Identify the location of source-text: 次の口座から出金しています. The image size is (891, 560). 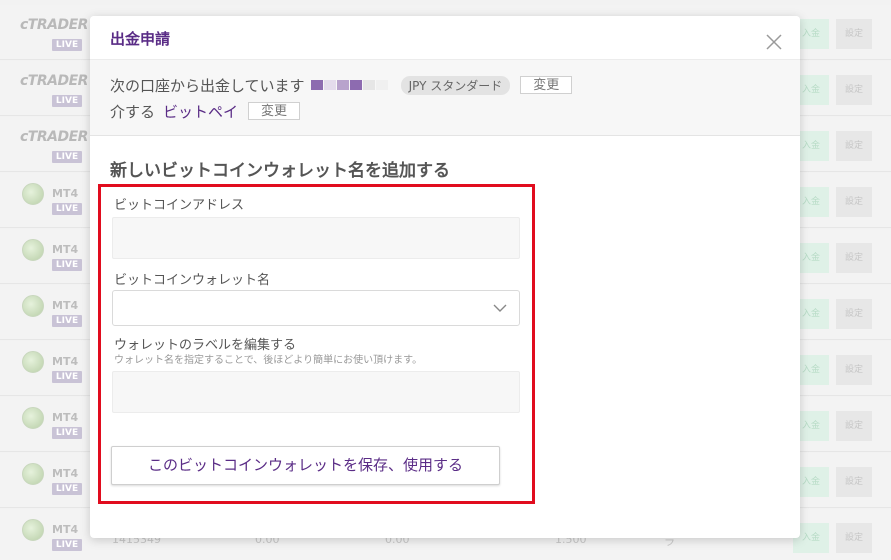
(207, 85).